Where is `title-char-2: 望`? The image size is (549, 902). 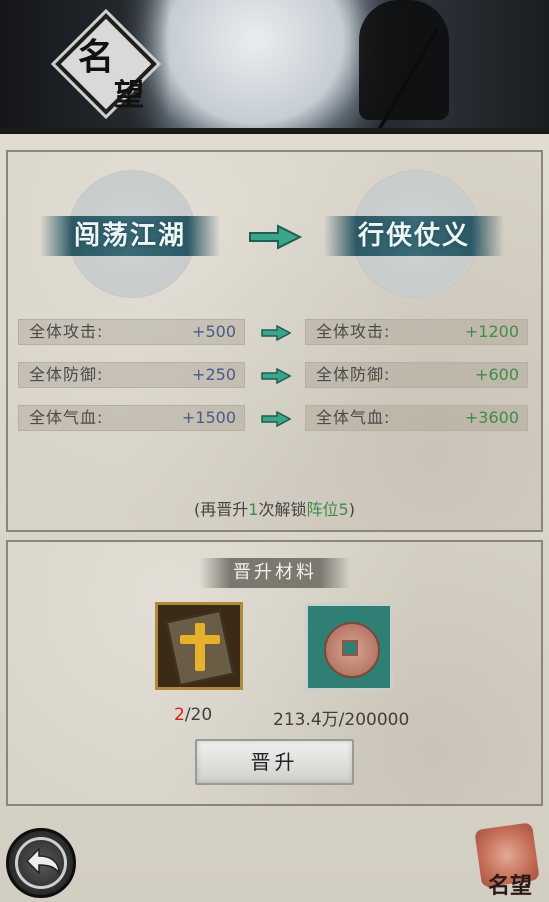 title-char-2: 望 is located at coordinates (129, 95).